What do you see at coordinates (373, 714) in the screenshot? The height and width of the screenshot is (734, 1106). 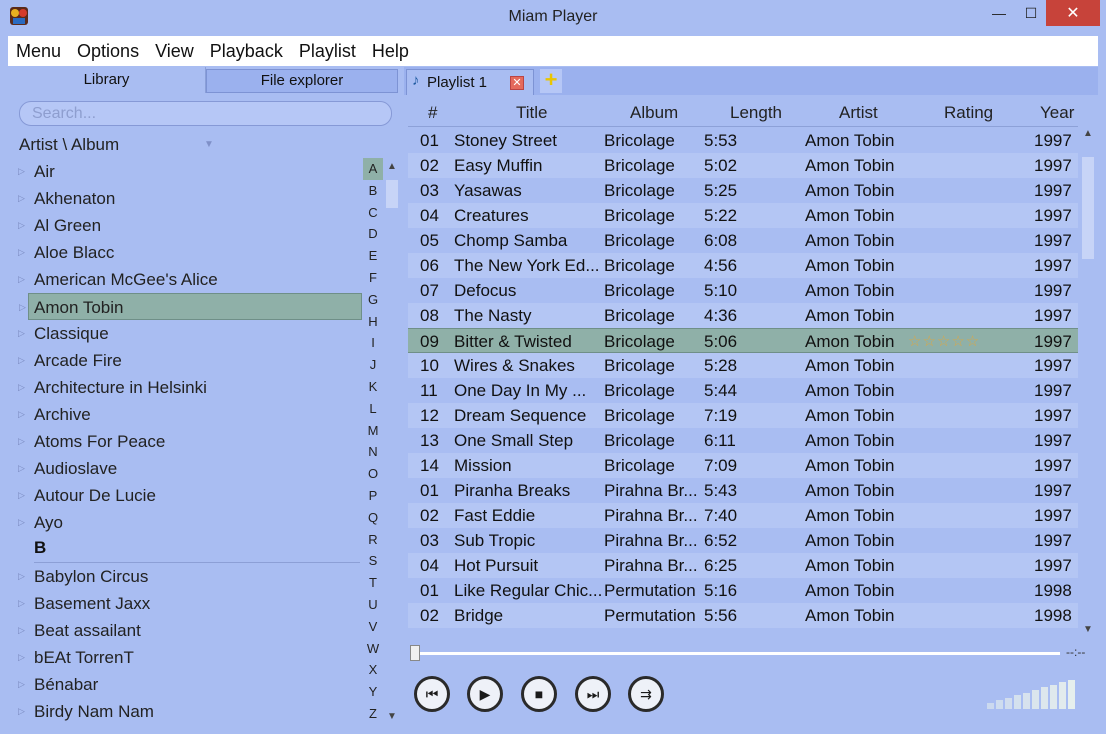 I see `alphabet-letter: Z` at bounding box center [373, 714].